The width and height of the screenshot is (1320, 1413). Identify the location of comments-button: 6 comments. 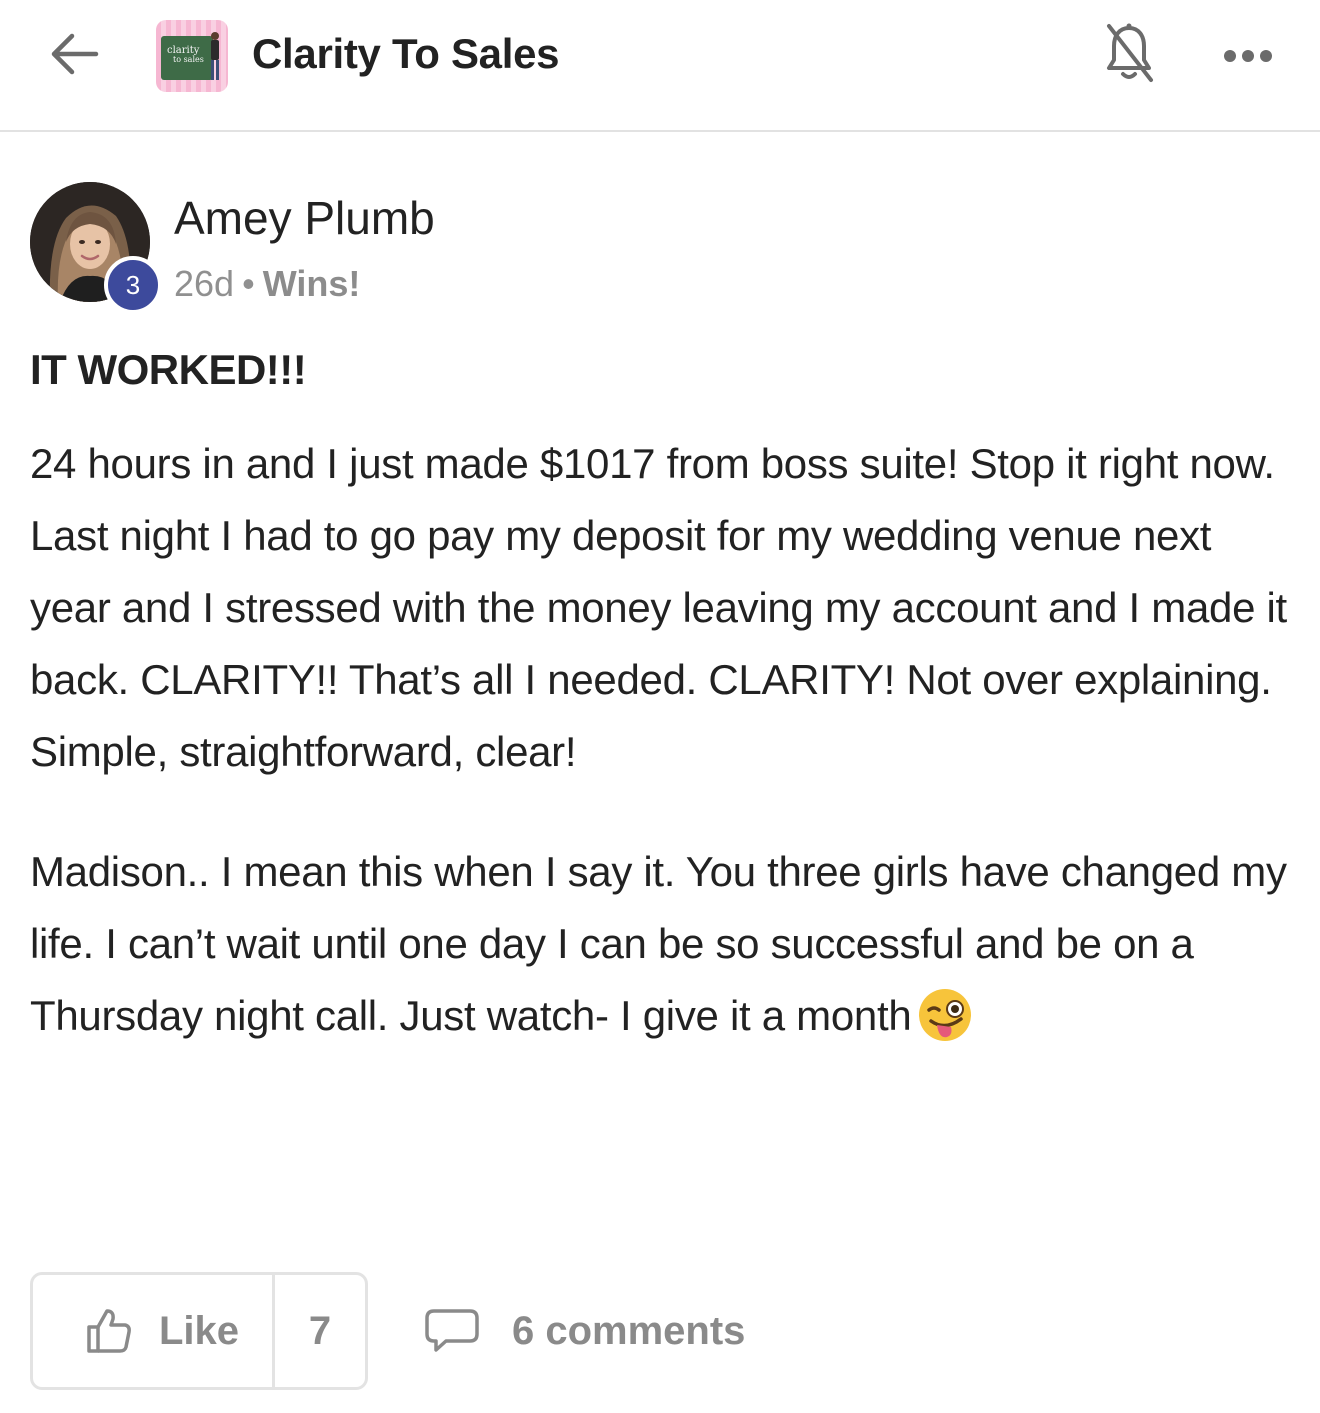
(584, 1331).